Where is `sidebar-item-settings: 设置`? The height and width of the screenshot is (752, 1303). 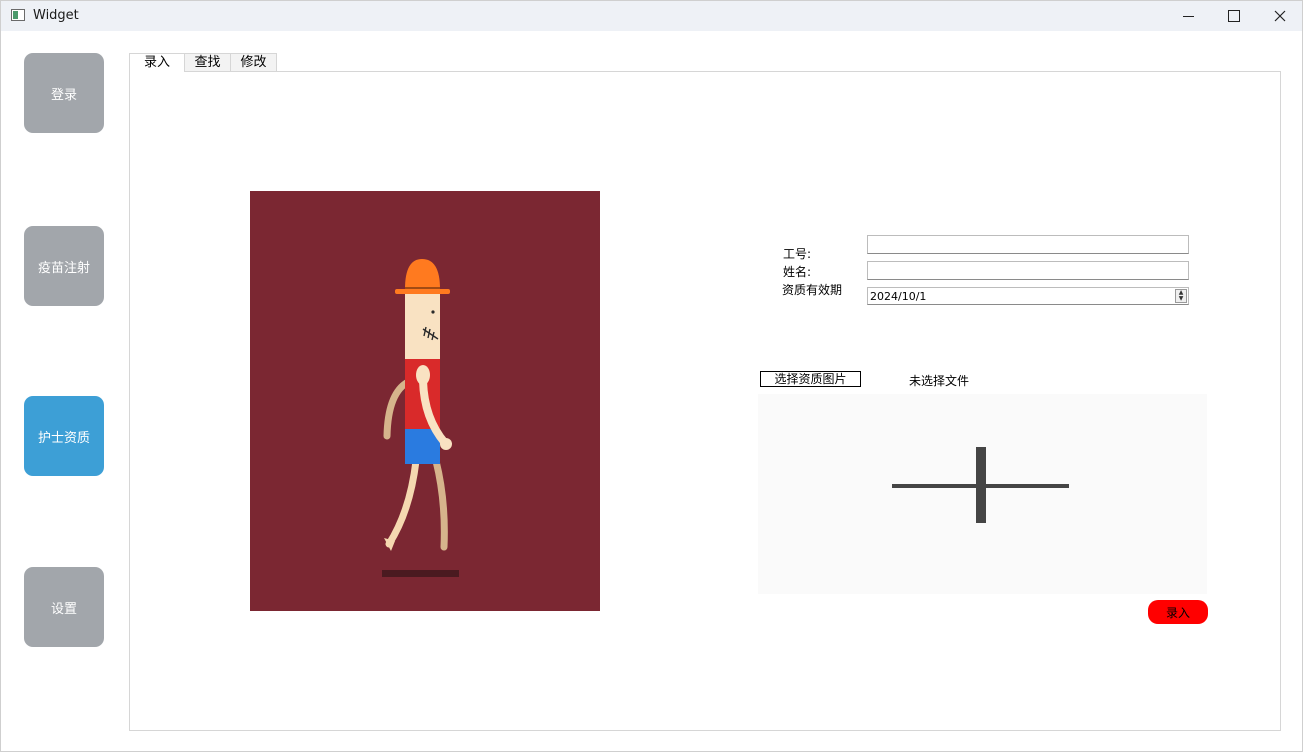 sidebar-item-settings: 设置 is located at coordinates (64, 607).